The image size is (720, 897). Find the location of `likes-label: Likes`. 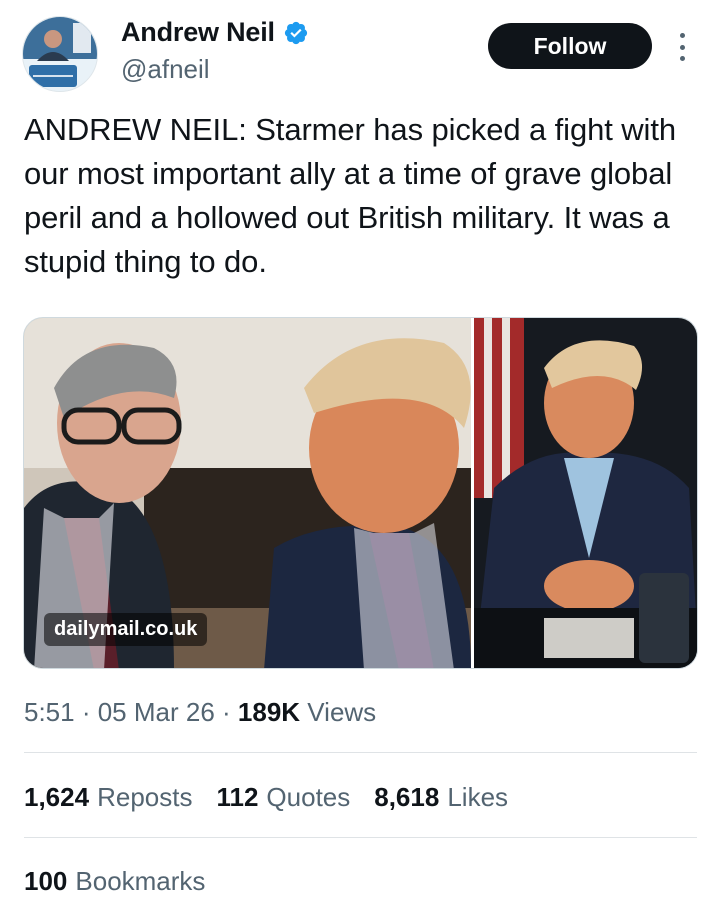

likes-label: Likes is located at coordinates (478, 797).